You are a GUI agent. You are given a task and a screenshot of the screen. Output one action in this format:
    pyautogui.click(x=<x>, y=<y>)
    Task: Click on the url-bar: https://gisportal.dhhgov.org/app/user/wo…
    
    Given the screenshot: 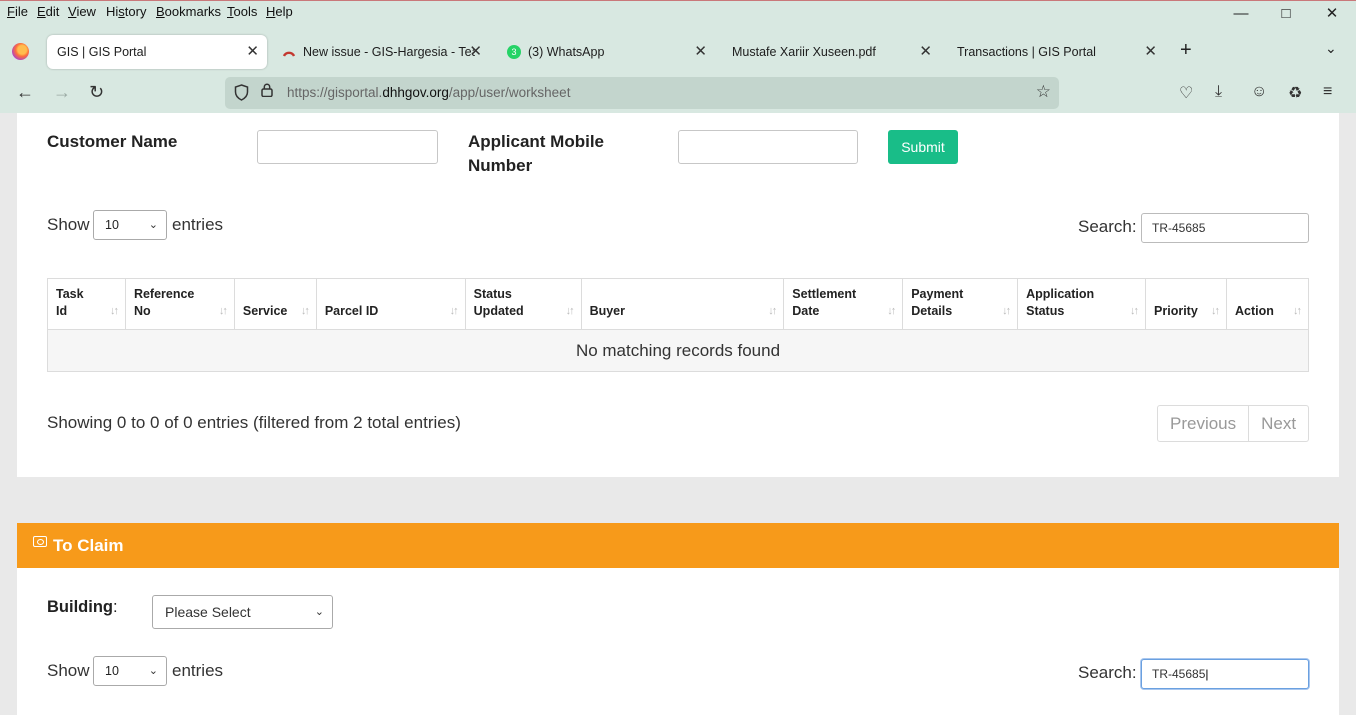 What is the action you would take?
    pyautogui.click(x=642, y=93)
    